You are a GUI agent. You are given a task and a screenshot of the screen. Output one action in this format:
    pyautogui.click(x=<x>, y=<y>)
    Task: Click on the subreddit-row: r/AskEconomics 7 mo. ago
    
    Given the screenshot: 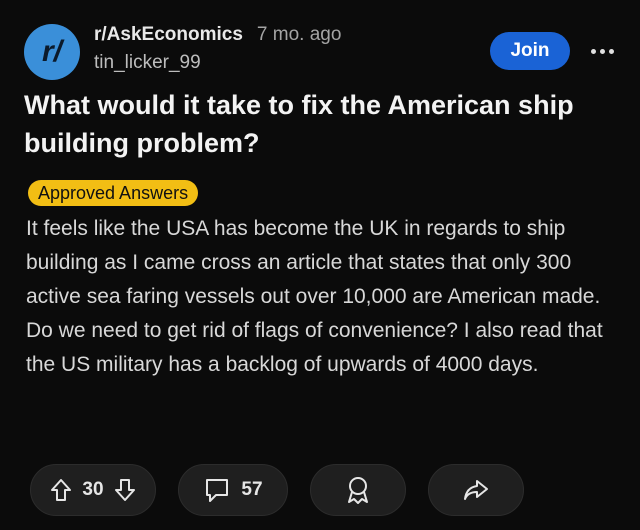 What is the action you would take?
    pyautogui.click(x=217, y=35)
    